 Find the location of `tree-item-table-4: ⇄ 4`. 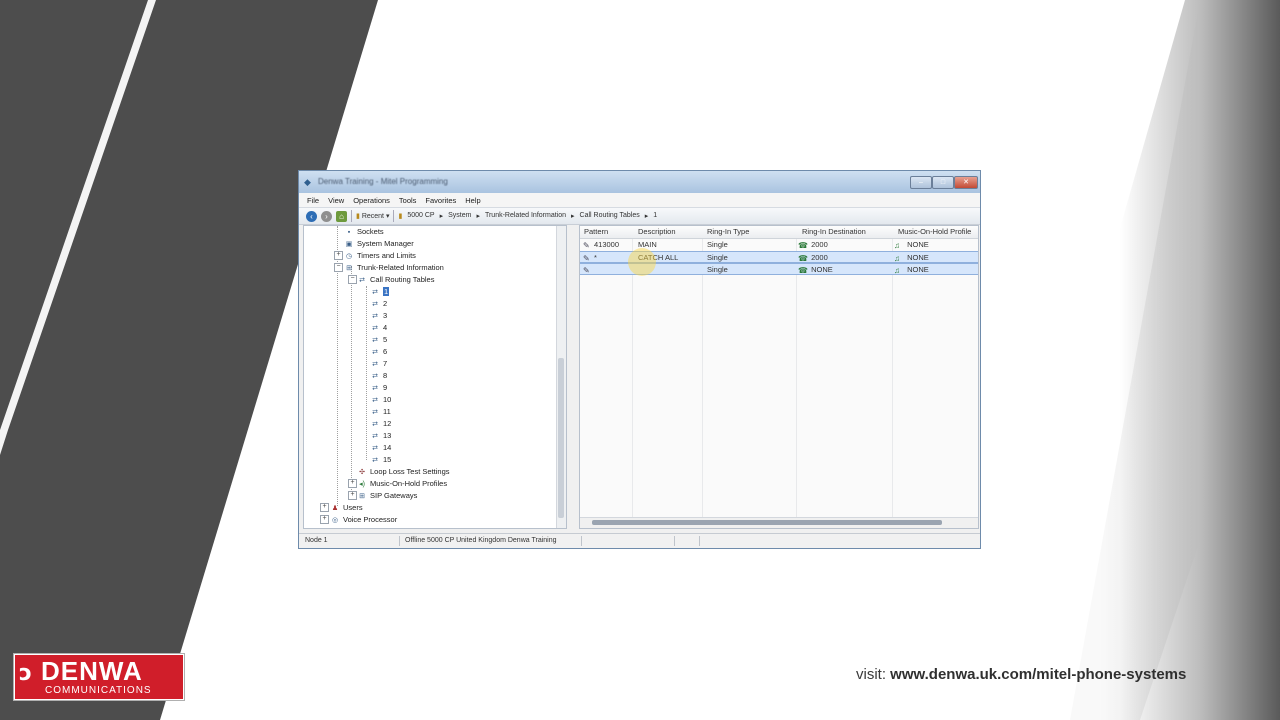

tree-item-table-4: ⇄ 4 is located at coordinates (378, 328).